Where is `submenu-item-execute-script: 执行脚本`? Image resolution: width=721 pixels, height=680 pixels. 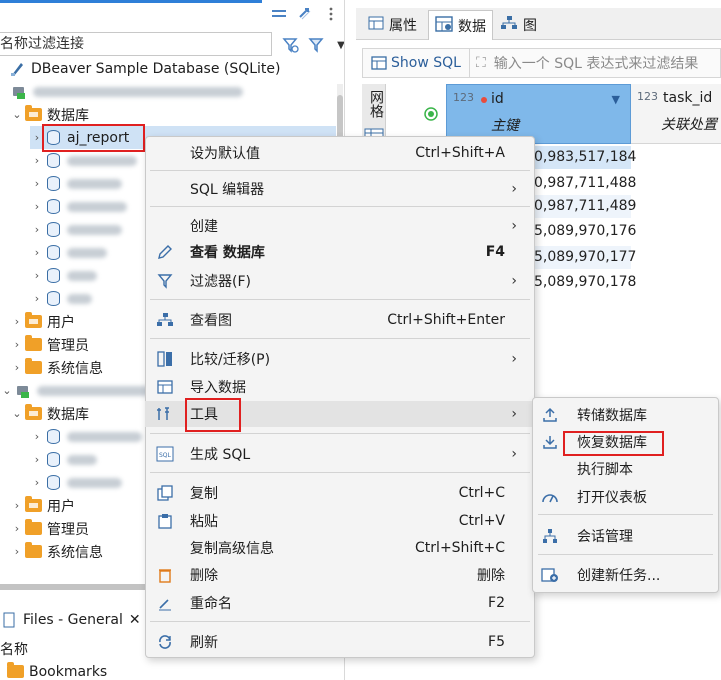 submenu-item-execute-script: 执行脚本 is located at coordinates (625, 469).